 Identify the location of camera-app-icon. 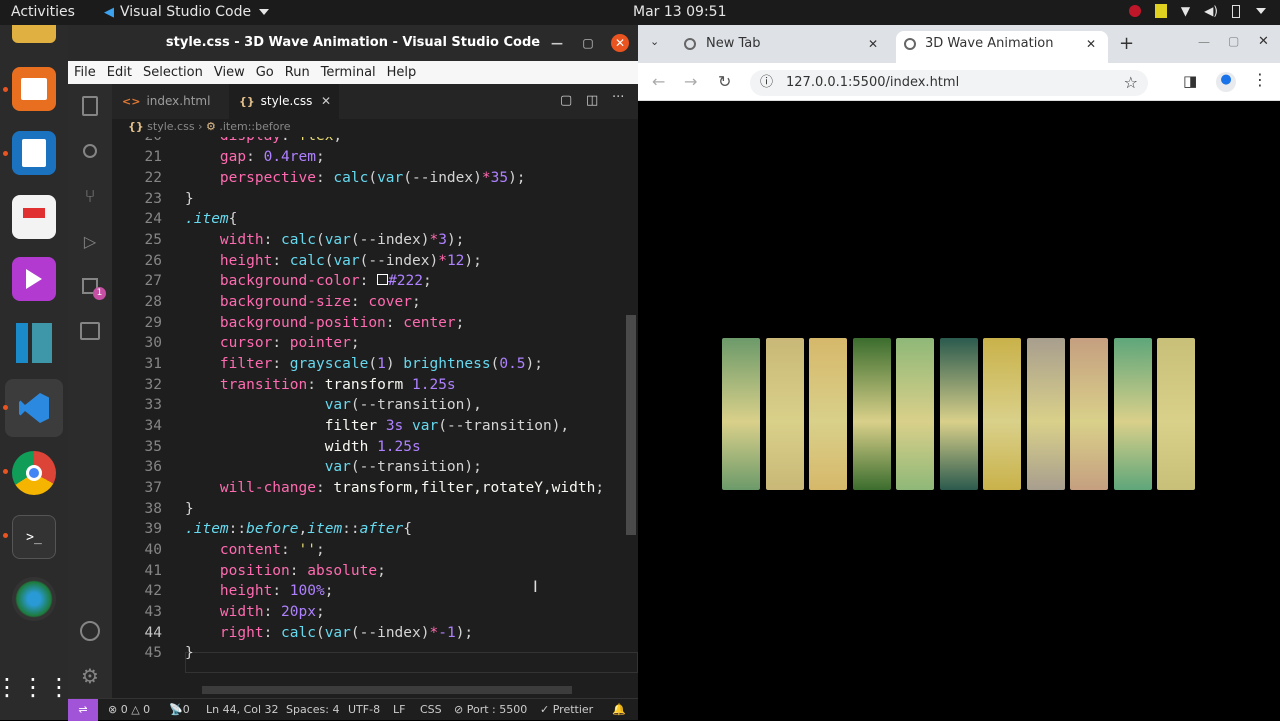
(34, 599).